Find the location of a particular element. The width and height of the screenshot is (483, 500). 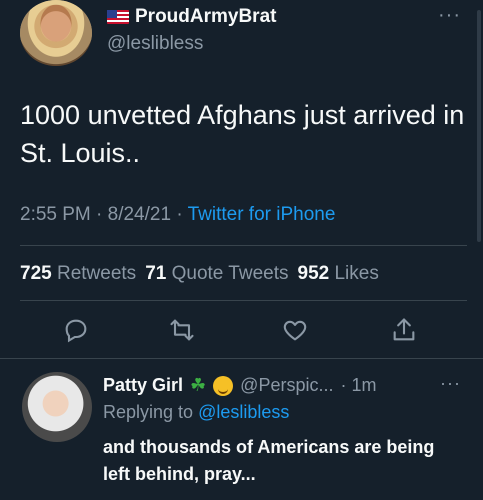

retweet-icon is located at coordinates (182, 330).